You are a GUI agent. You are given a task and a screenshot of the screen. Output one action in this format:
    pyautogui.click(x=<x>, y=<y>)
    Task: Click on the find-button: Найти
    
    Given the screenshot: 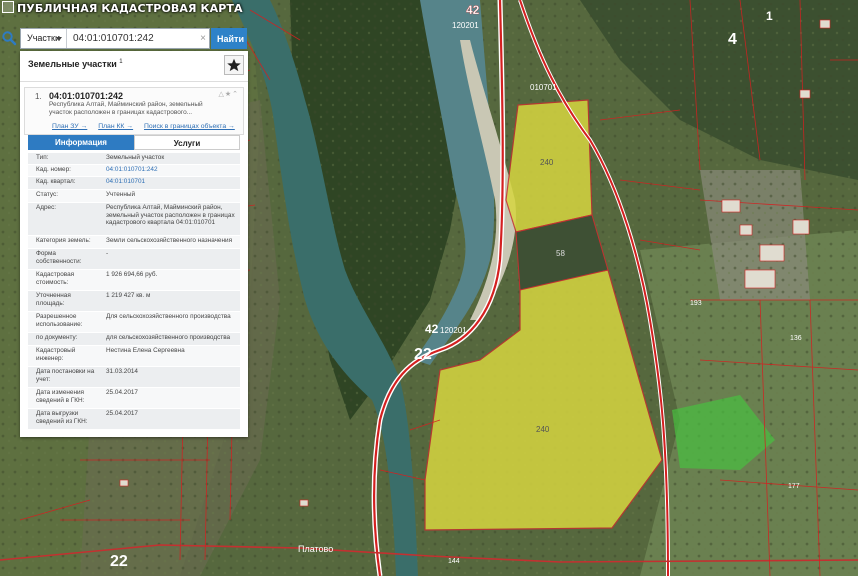 What is the action you would take?
    pyautogui.click(x=229, y=38)
    